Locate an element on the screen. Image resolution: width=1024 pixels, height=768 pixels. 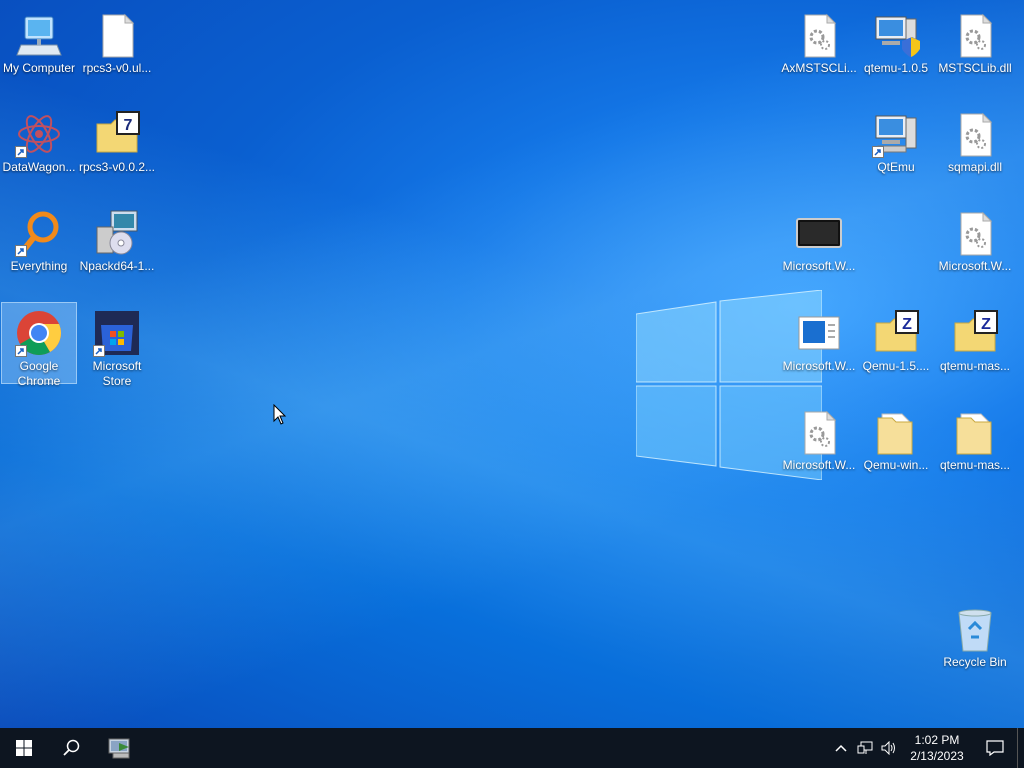
action-center-button is located at coordinates (995, 748).